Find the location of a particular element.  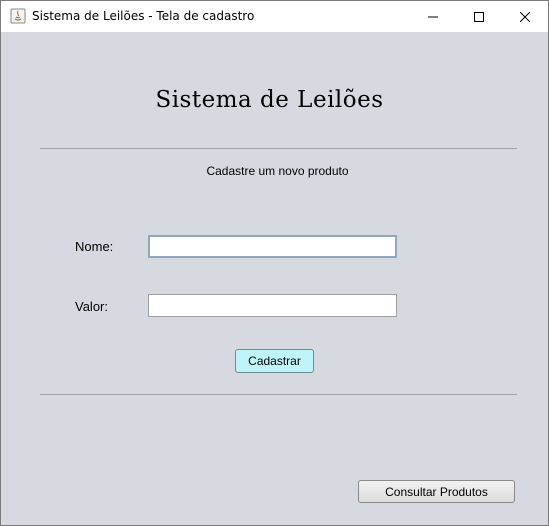

java-app-icon is located at coordinates (18, 16).